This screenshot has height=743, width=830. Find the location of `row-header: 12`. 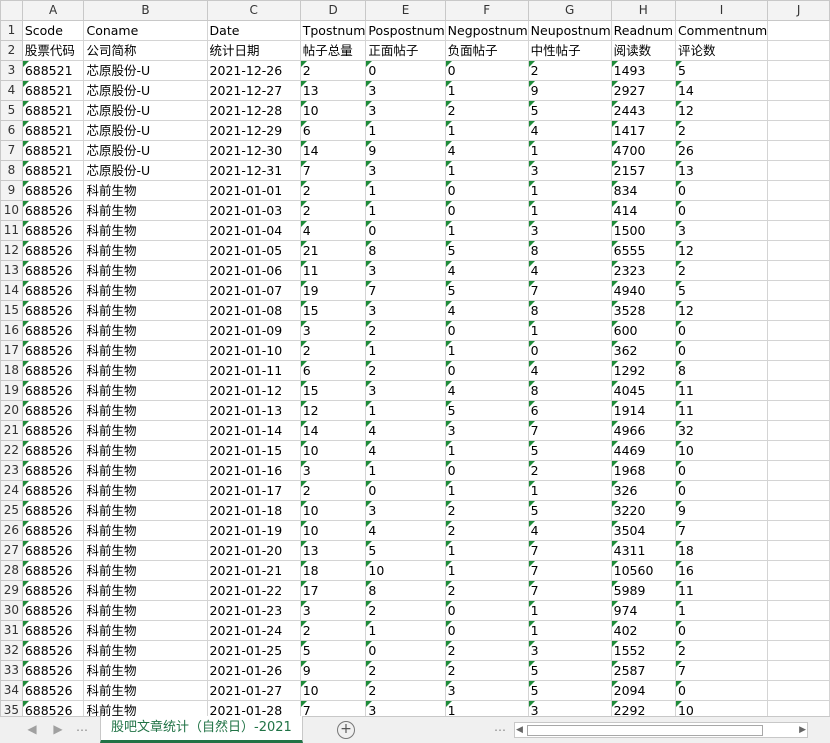

row-header: 12 is located at coordinates (11, 250).